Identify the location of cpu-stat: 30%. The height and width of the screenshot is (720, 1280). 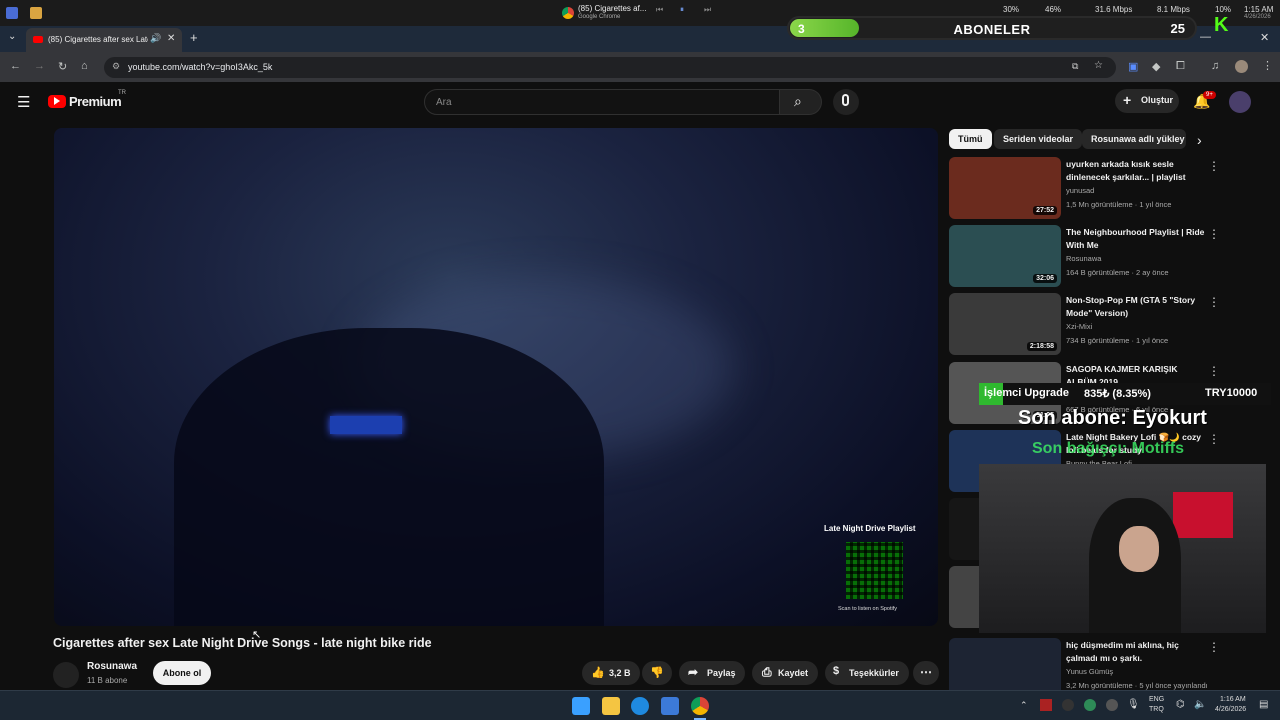
(1011, 9).